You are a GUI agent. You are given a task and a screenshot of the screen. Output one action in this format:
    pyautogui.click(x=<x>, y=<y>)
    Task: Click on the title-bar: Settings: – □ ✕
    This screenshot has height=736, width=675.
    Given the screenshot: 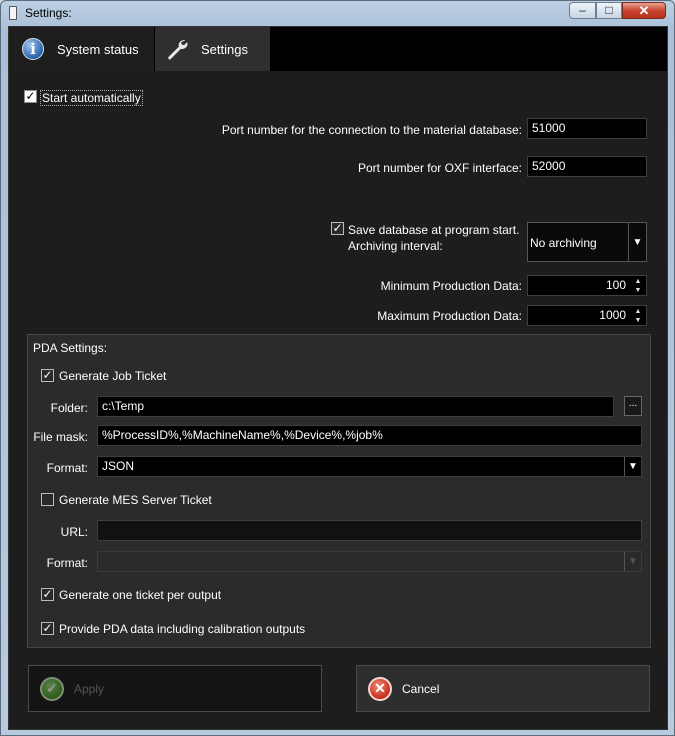 What is the action you would take?
    pyautogui.click(x=337, y=13)
    